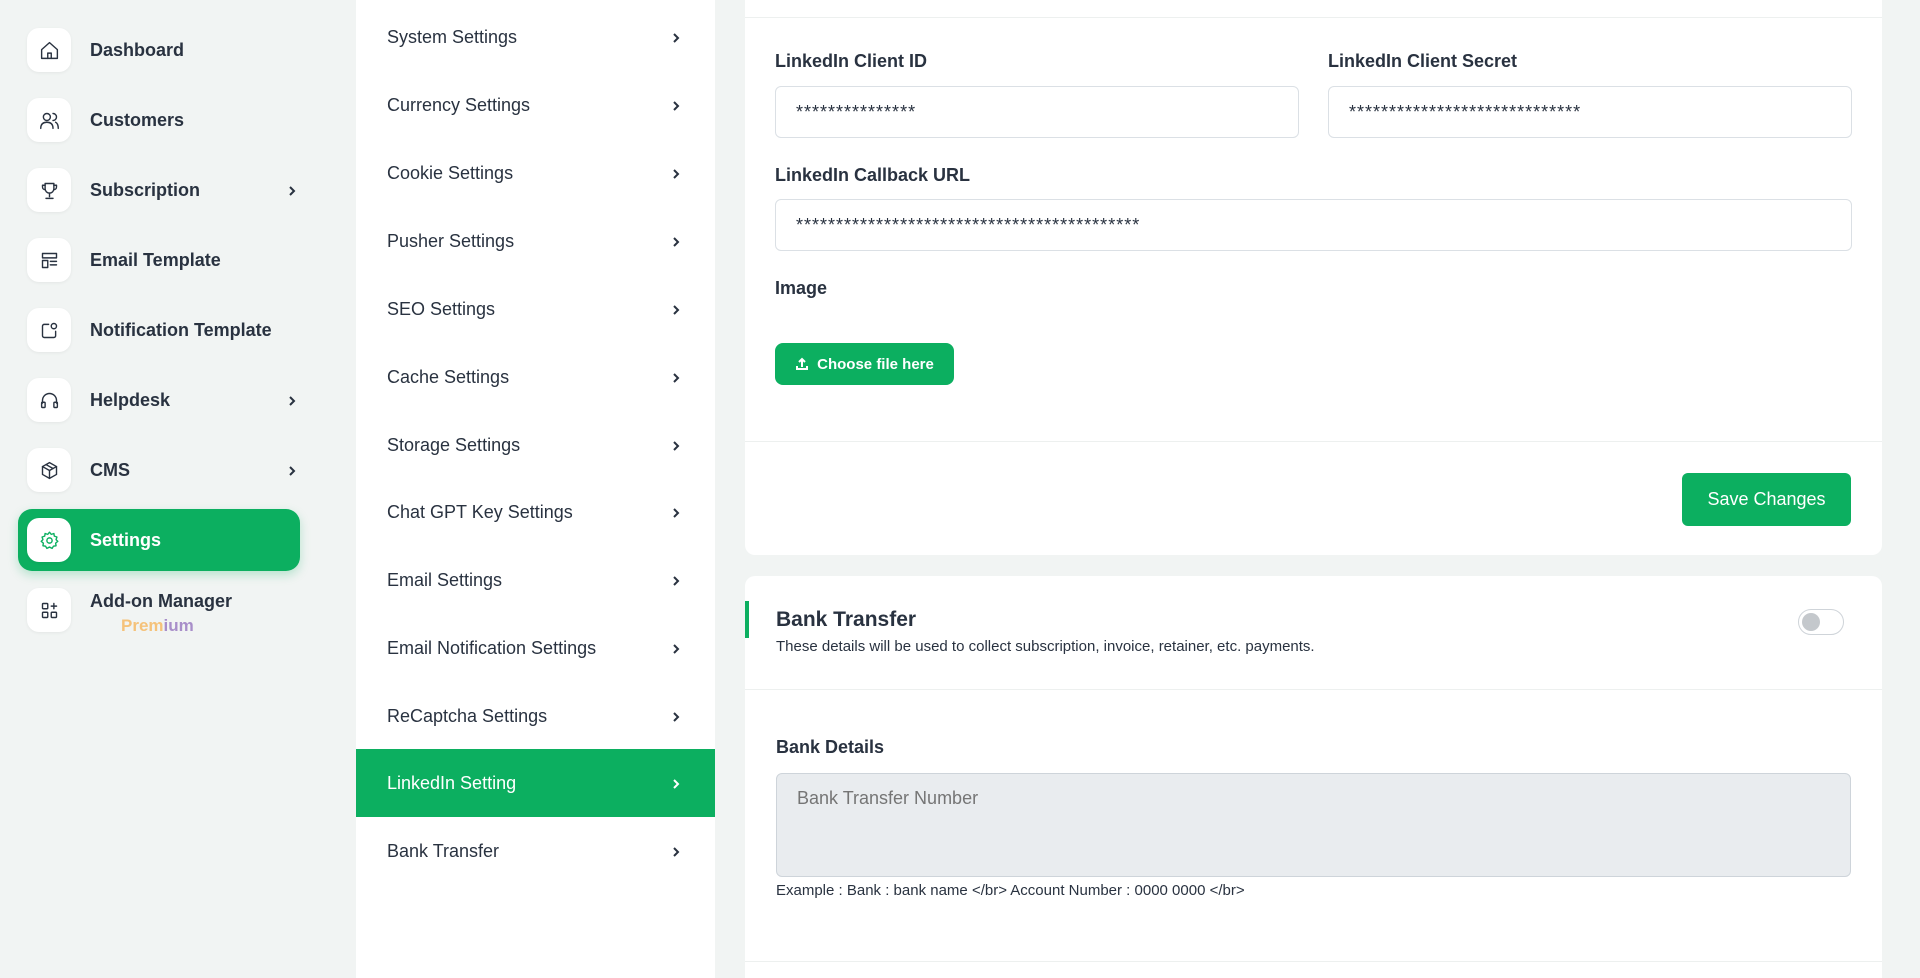 The height and width of the screenshot is (978, 1920). What do you see at coordinates (846, 619) in the screenshot?
I see `bank-transfer-title: Bank Transfer` at bounding box center [846, 619].